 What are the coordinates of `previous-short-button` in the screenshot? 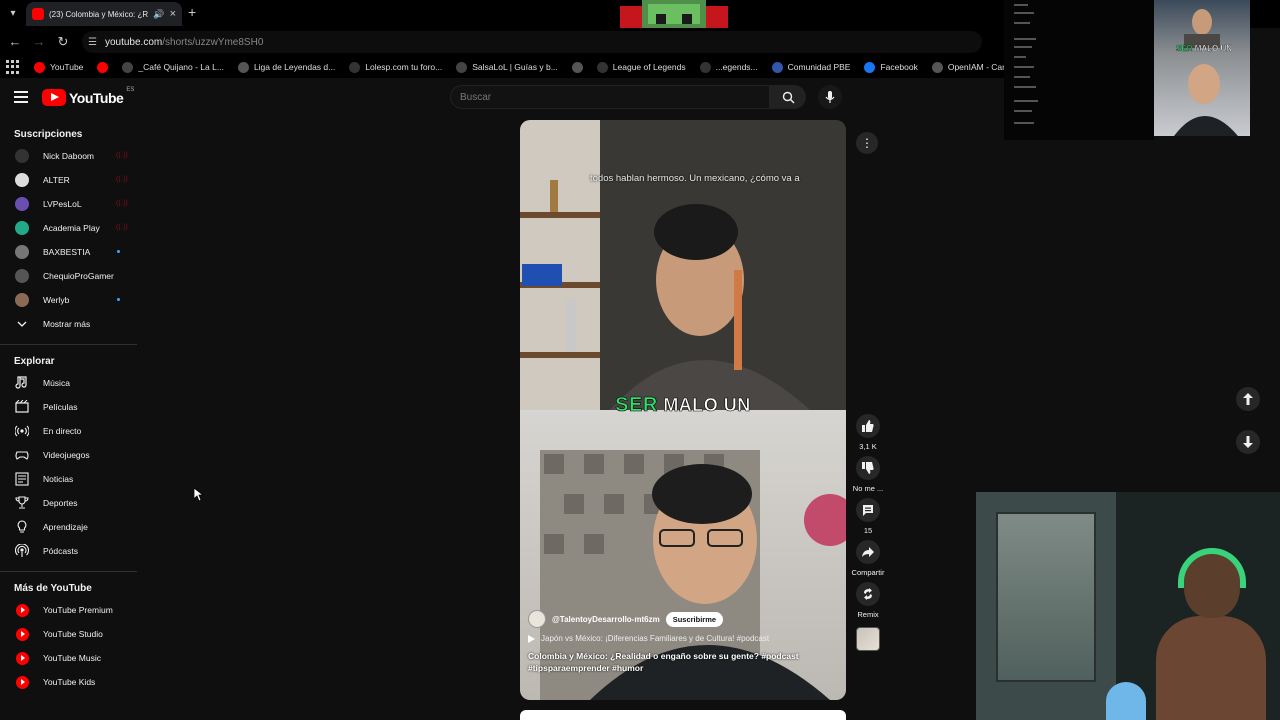 It's located at (1248, 399).